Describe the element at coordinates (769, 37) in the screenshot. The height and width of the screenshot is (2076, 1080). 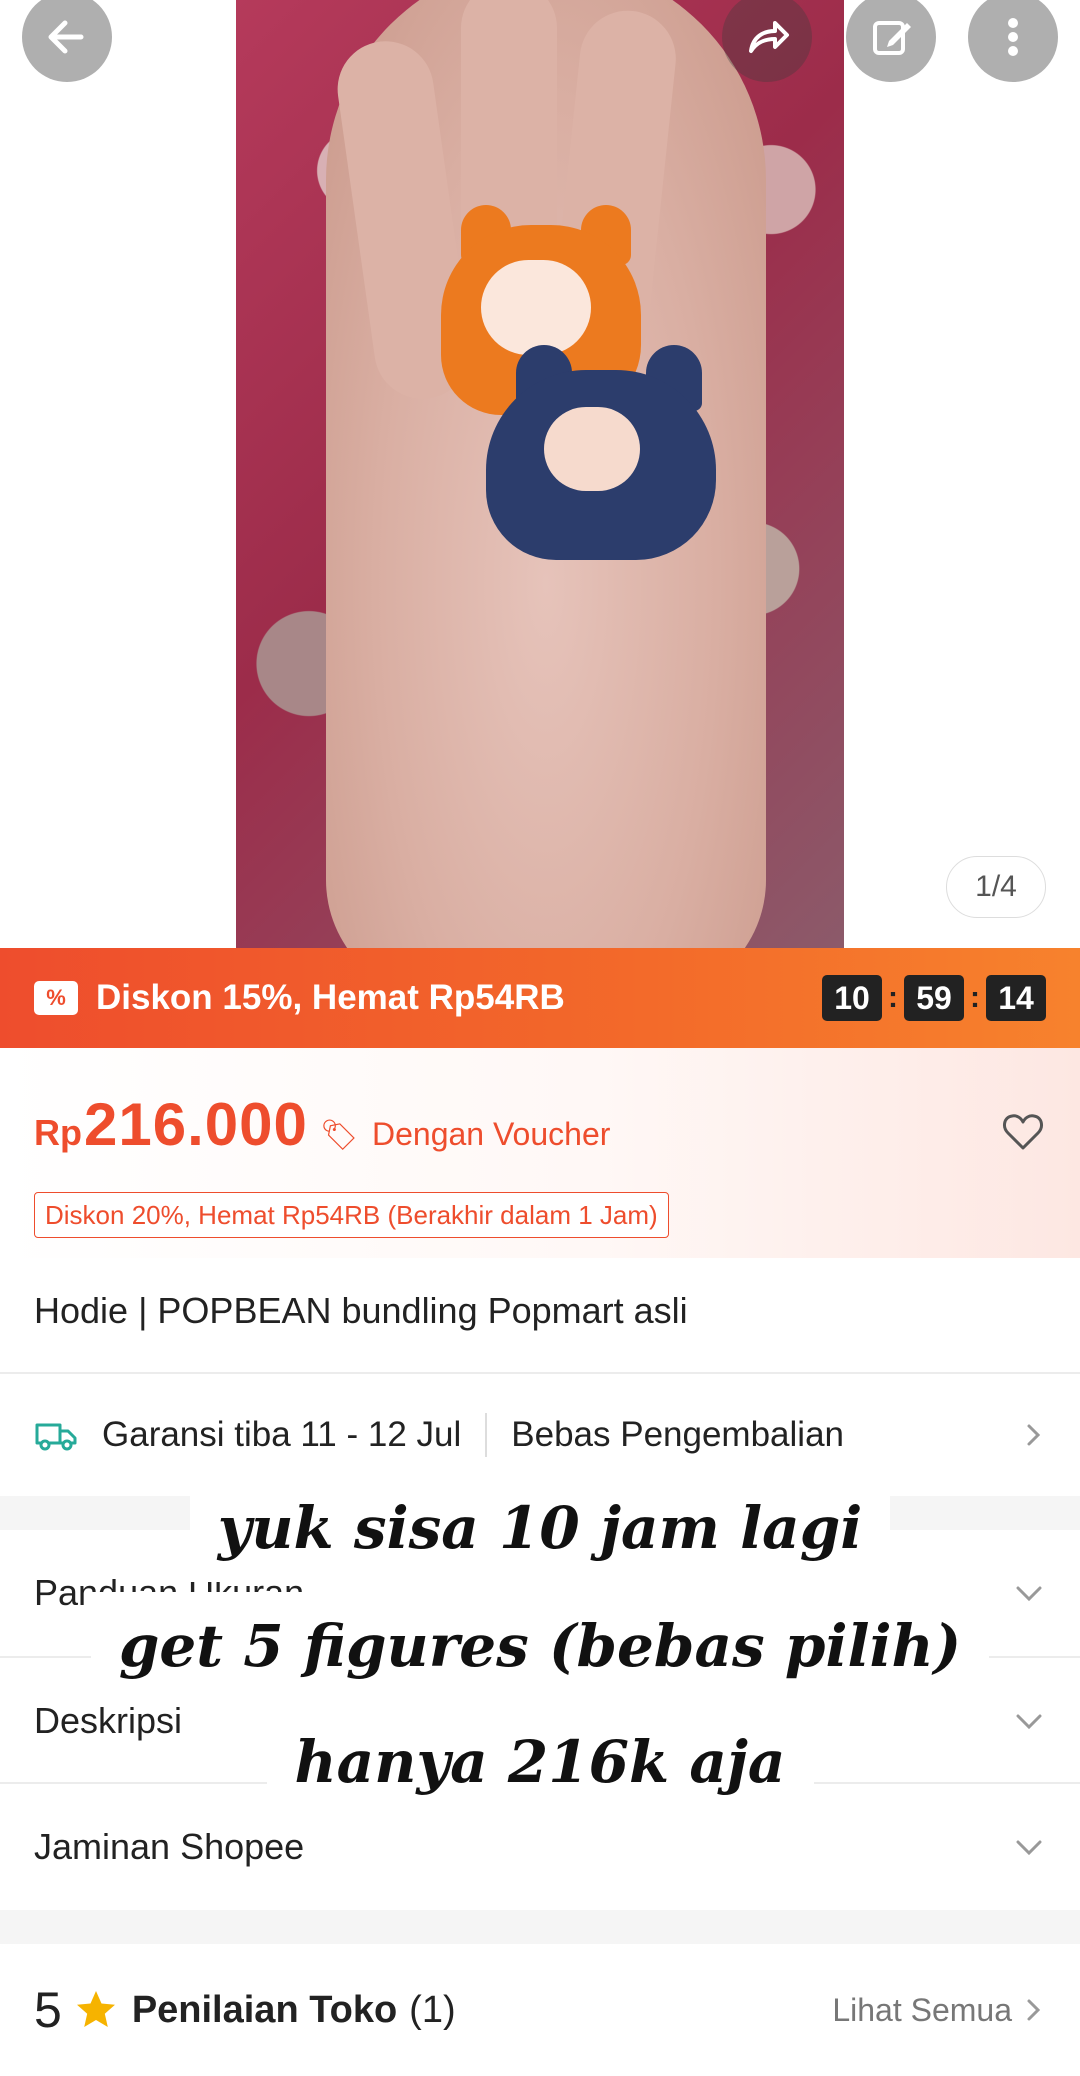
I see `share-icon` at that location.